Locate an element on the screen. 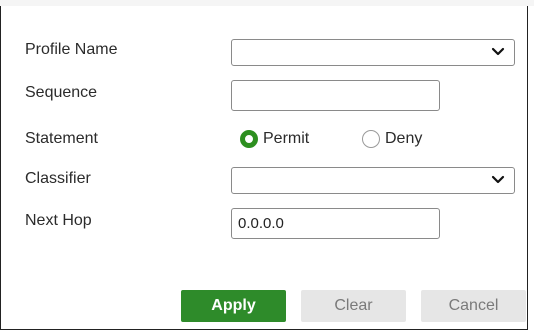 Image resolution: width=534 pixels, height=330 pixels. profile-name-label: Profile Name is located at coordinates (71, 49).